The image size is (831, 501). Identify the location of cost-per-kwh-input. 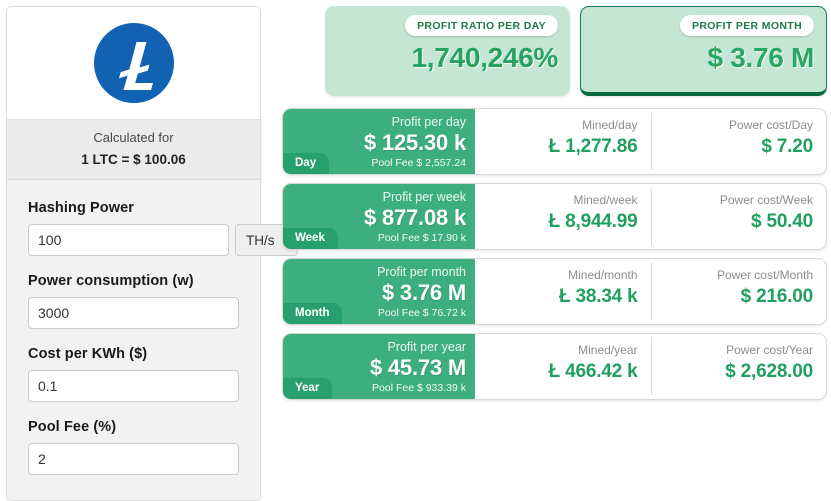
(133, 386).